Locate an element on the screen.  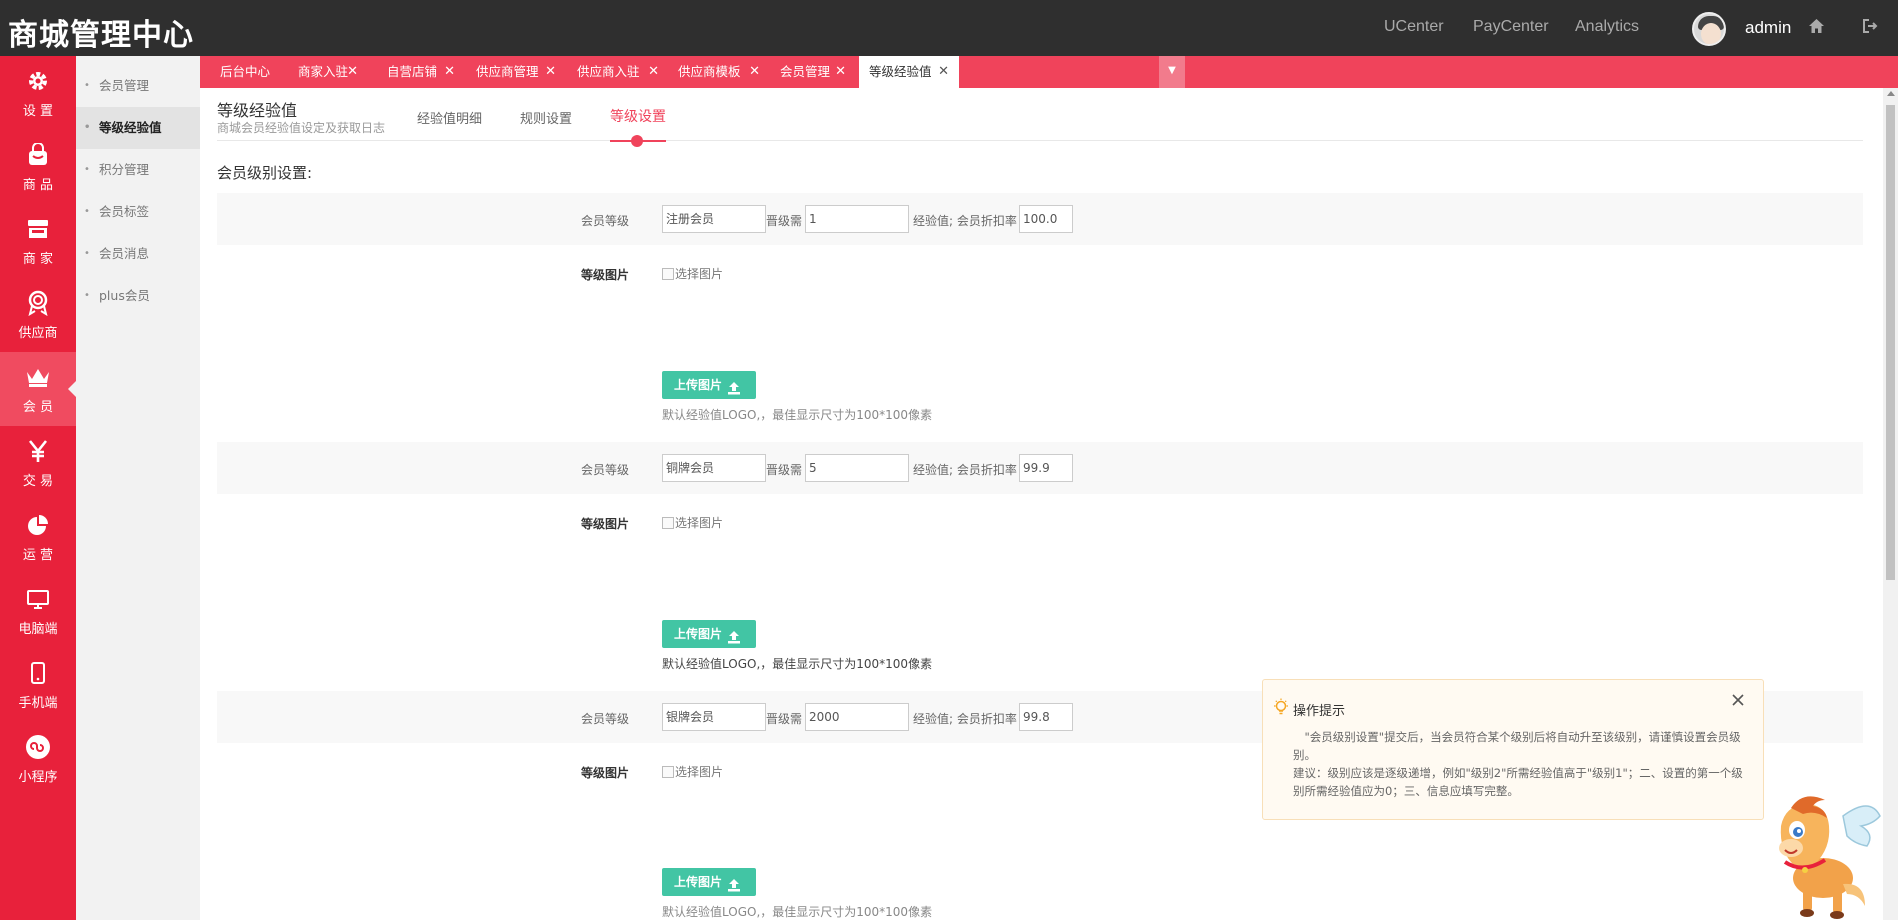
submenu-item-points: 积分管理 is located at coordinates (138, 170).